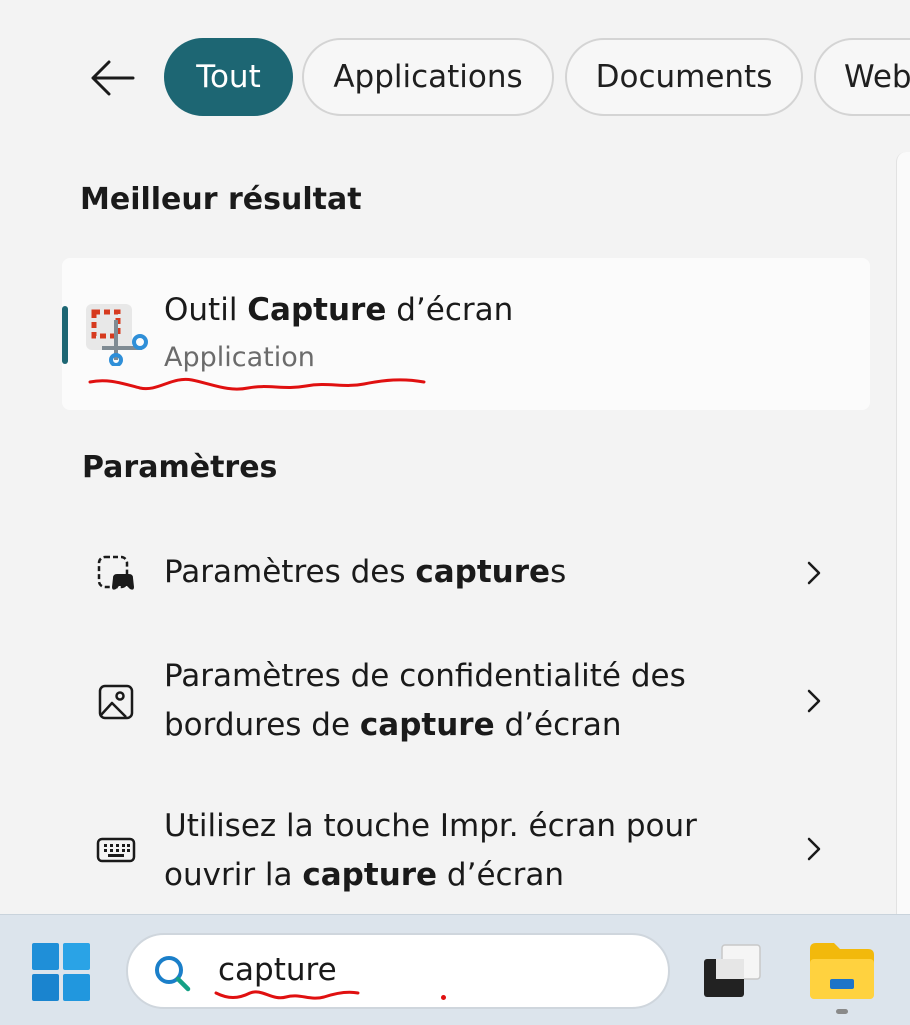  Describe the element at coordinates (221, 199) in the screenshot. I see `best-match-heading: Meilleur résultat` at that location.